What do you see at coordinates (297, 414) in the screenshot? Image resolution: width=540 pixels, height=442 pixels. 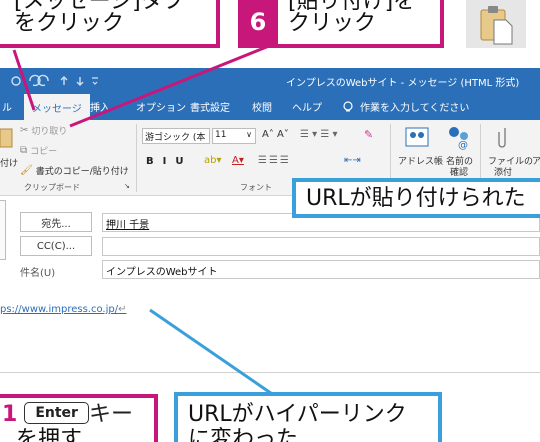 I see `hyperlink-callout-line1: URLがハイパーリンク` at bounding box center [297, 414].